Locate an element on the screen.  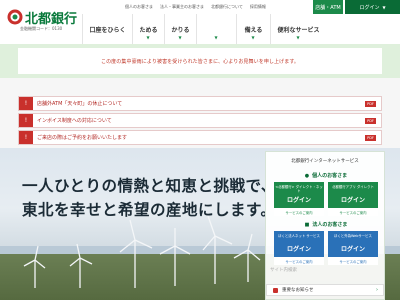
nav-services: 便利なサービス ▼ is located at coordinates (298, 29).